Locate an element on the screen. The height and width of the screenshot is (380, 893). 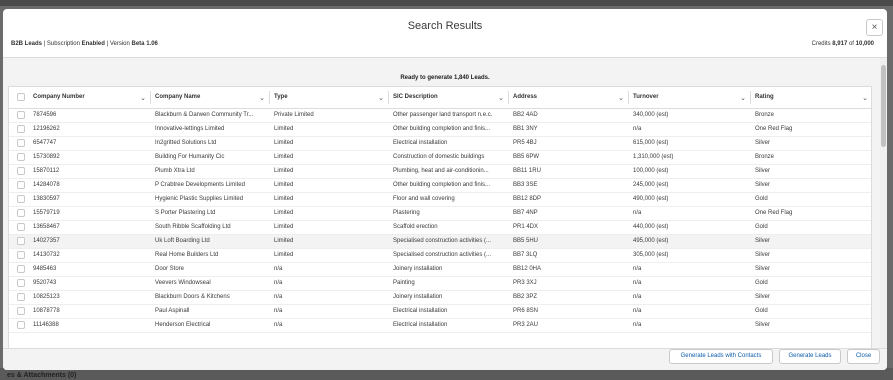
turnover-cell: 305,000 (est) is located at coordinates (690, 255).